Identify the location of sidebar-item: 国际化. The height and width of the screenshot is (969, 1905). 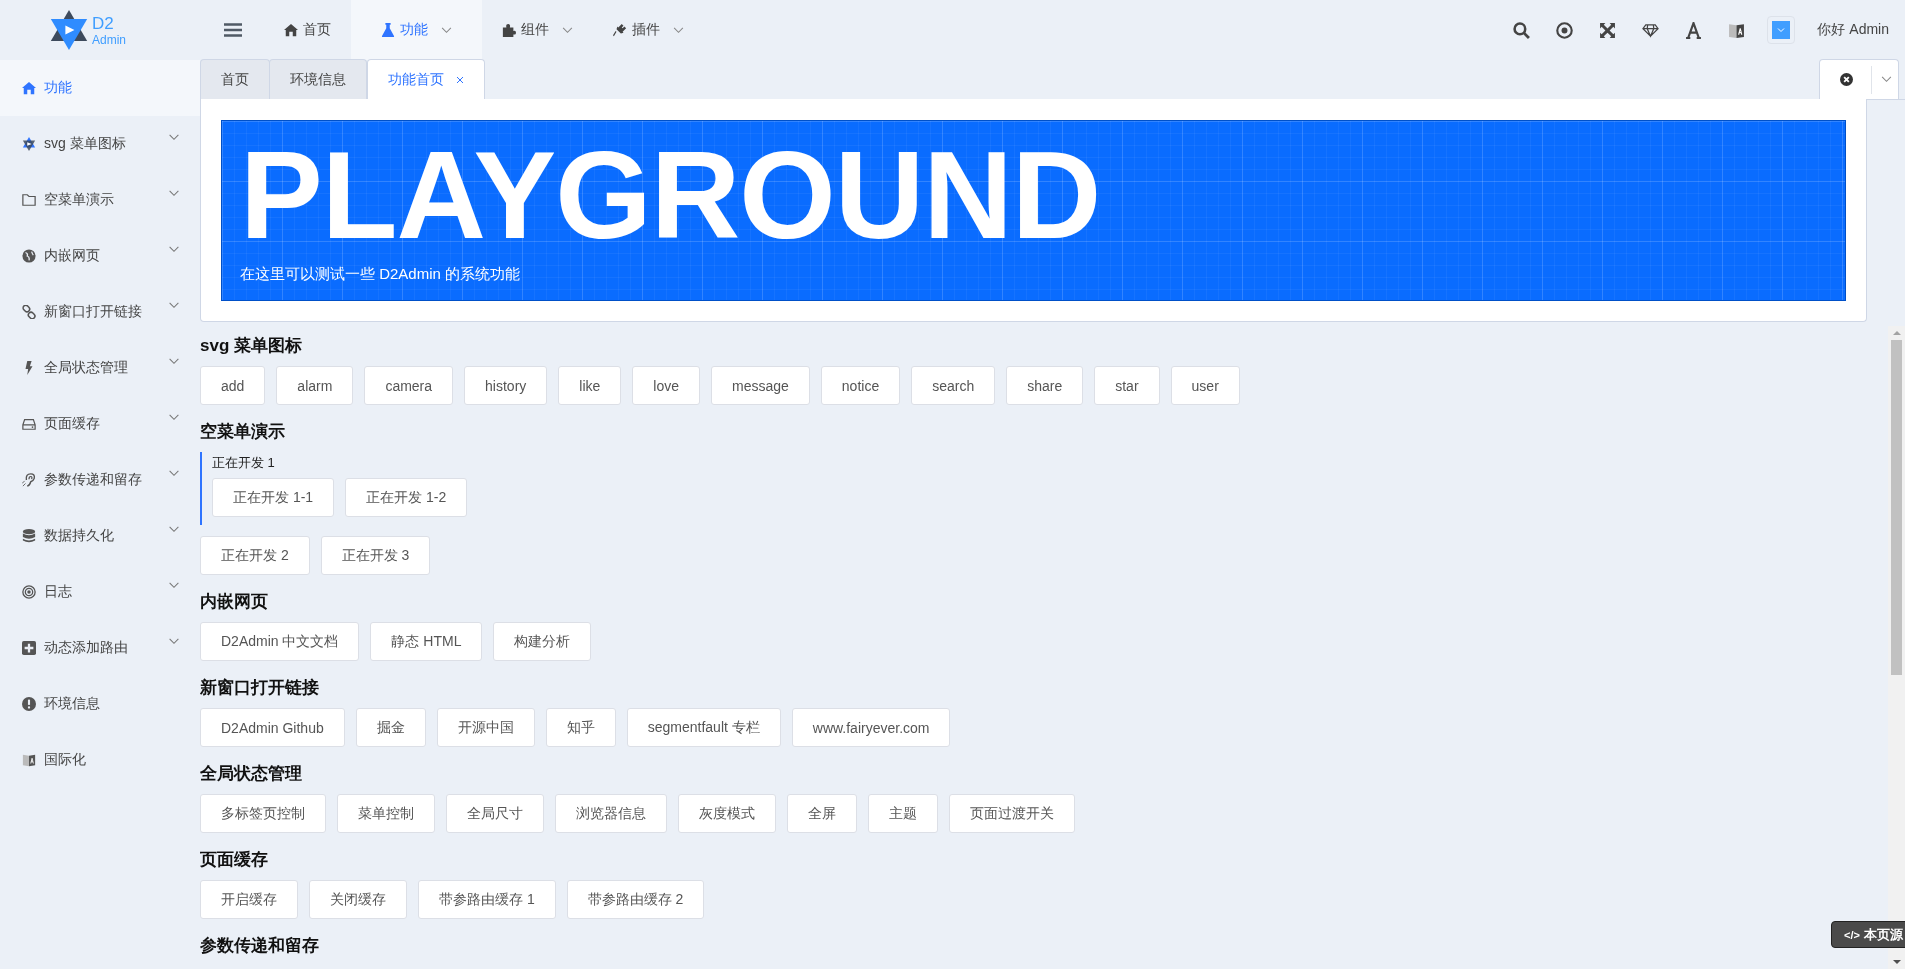
(100, 760).